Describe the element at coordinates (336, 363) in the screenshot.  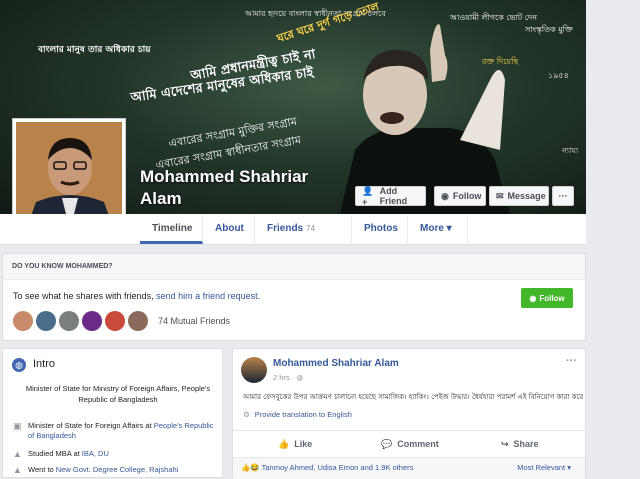
I see `post-author-name: Mohammed Shahriar Alam` at that location.